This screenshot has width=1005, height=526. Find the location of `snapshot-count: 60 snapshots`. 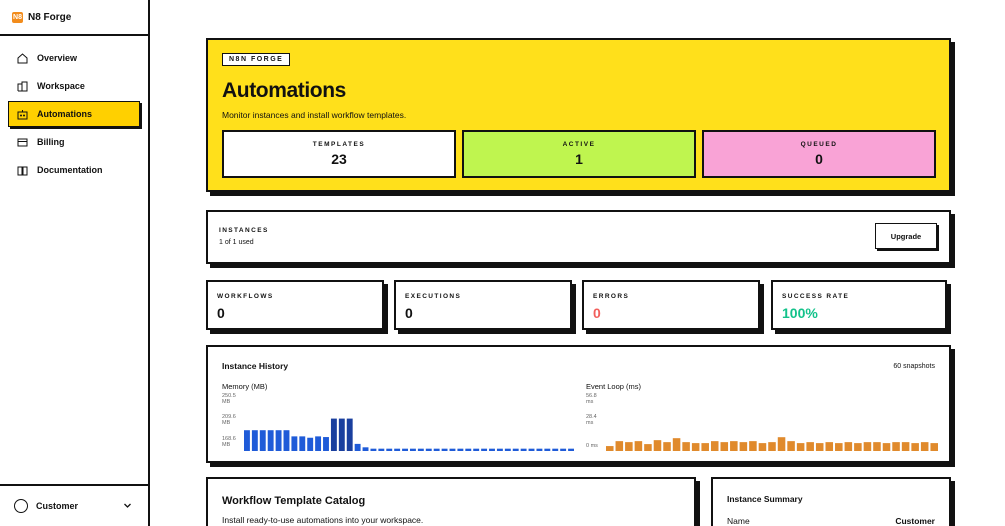

snapshot-count: 60 snapshots is located at coordinates (914, 366).